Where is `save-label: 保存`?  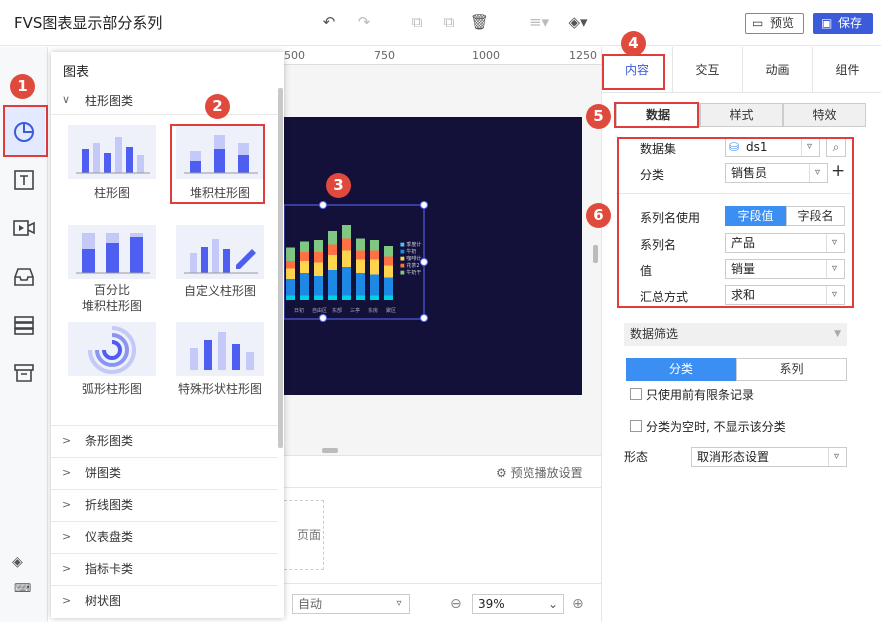 save-label: 保存 is located at coordinates (850, 23).